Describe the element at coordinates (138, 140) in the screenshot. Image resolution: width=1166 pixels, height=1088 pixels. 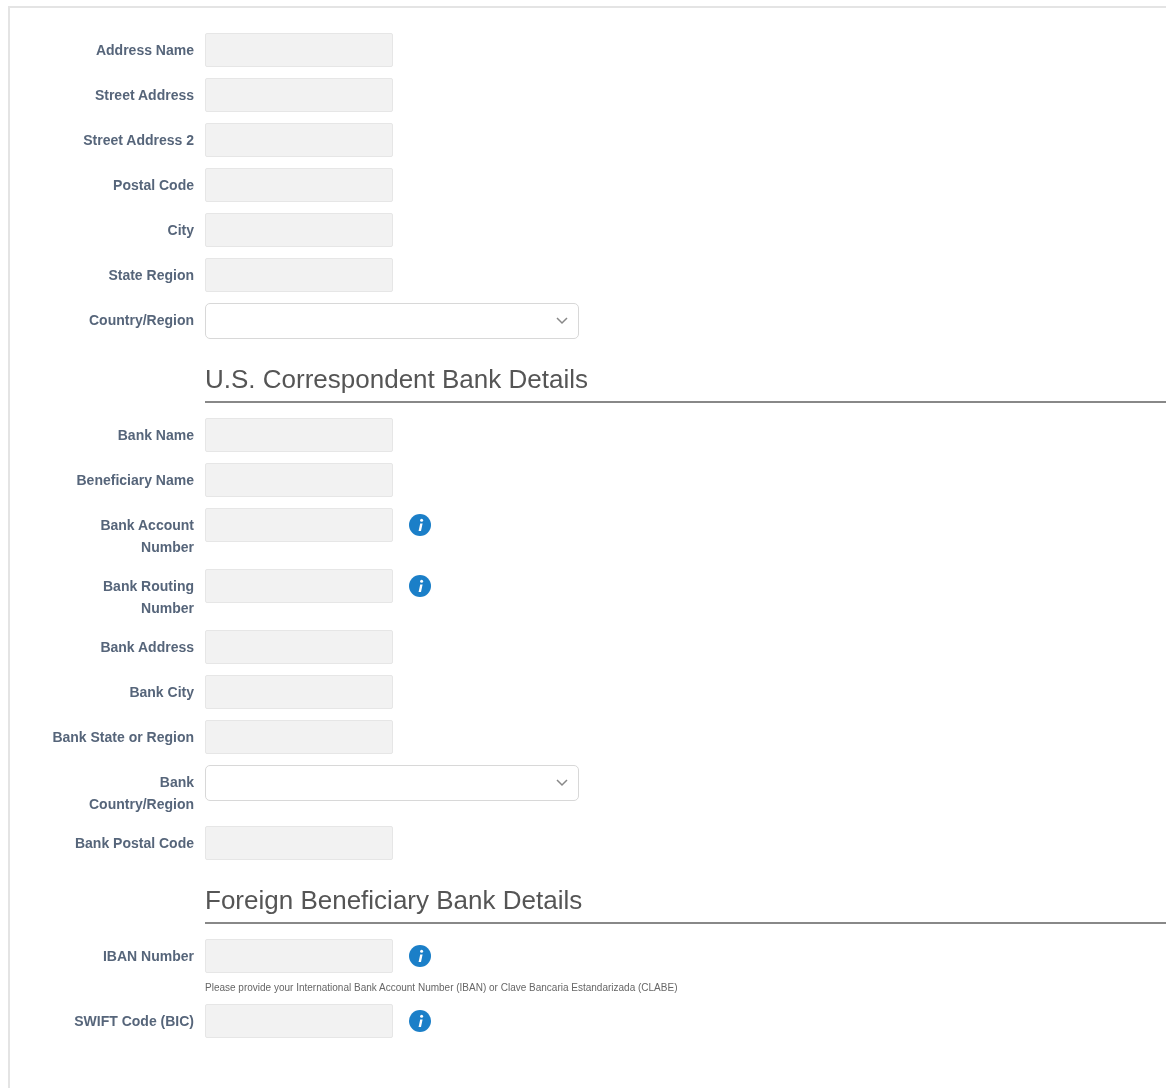
I see `field-label: Street Address 2` at that location.